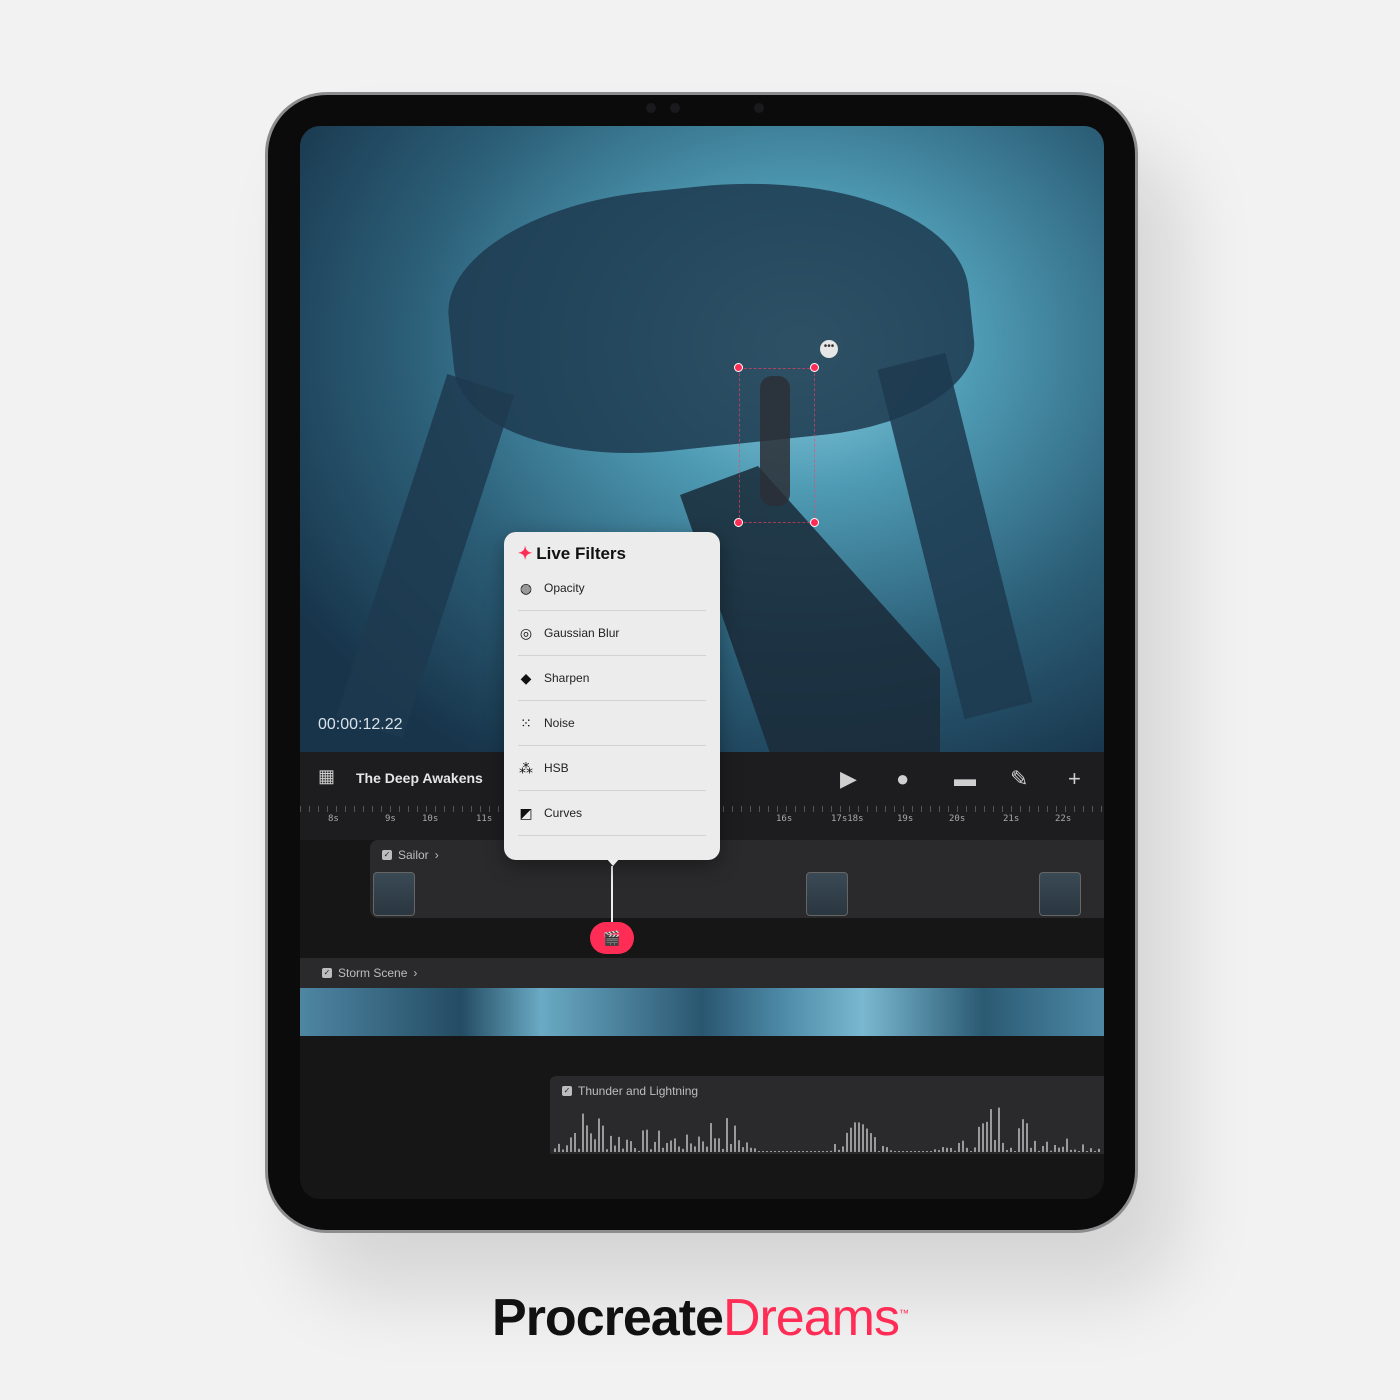 This screenshot has height=1400, width=1400. I want to click on ruler-tick: 20s, so click(957, 819).